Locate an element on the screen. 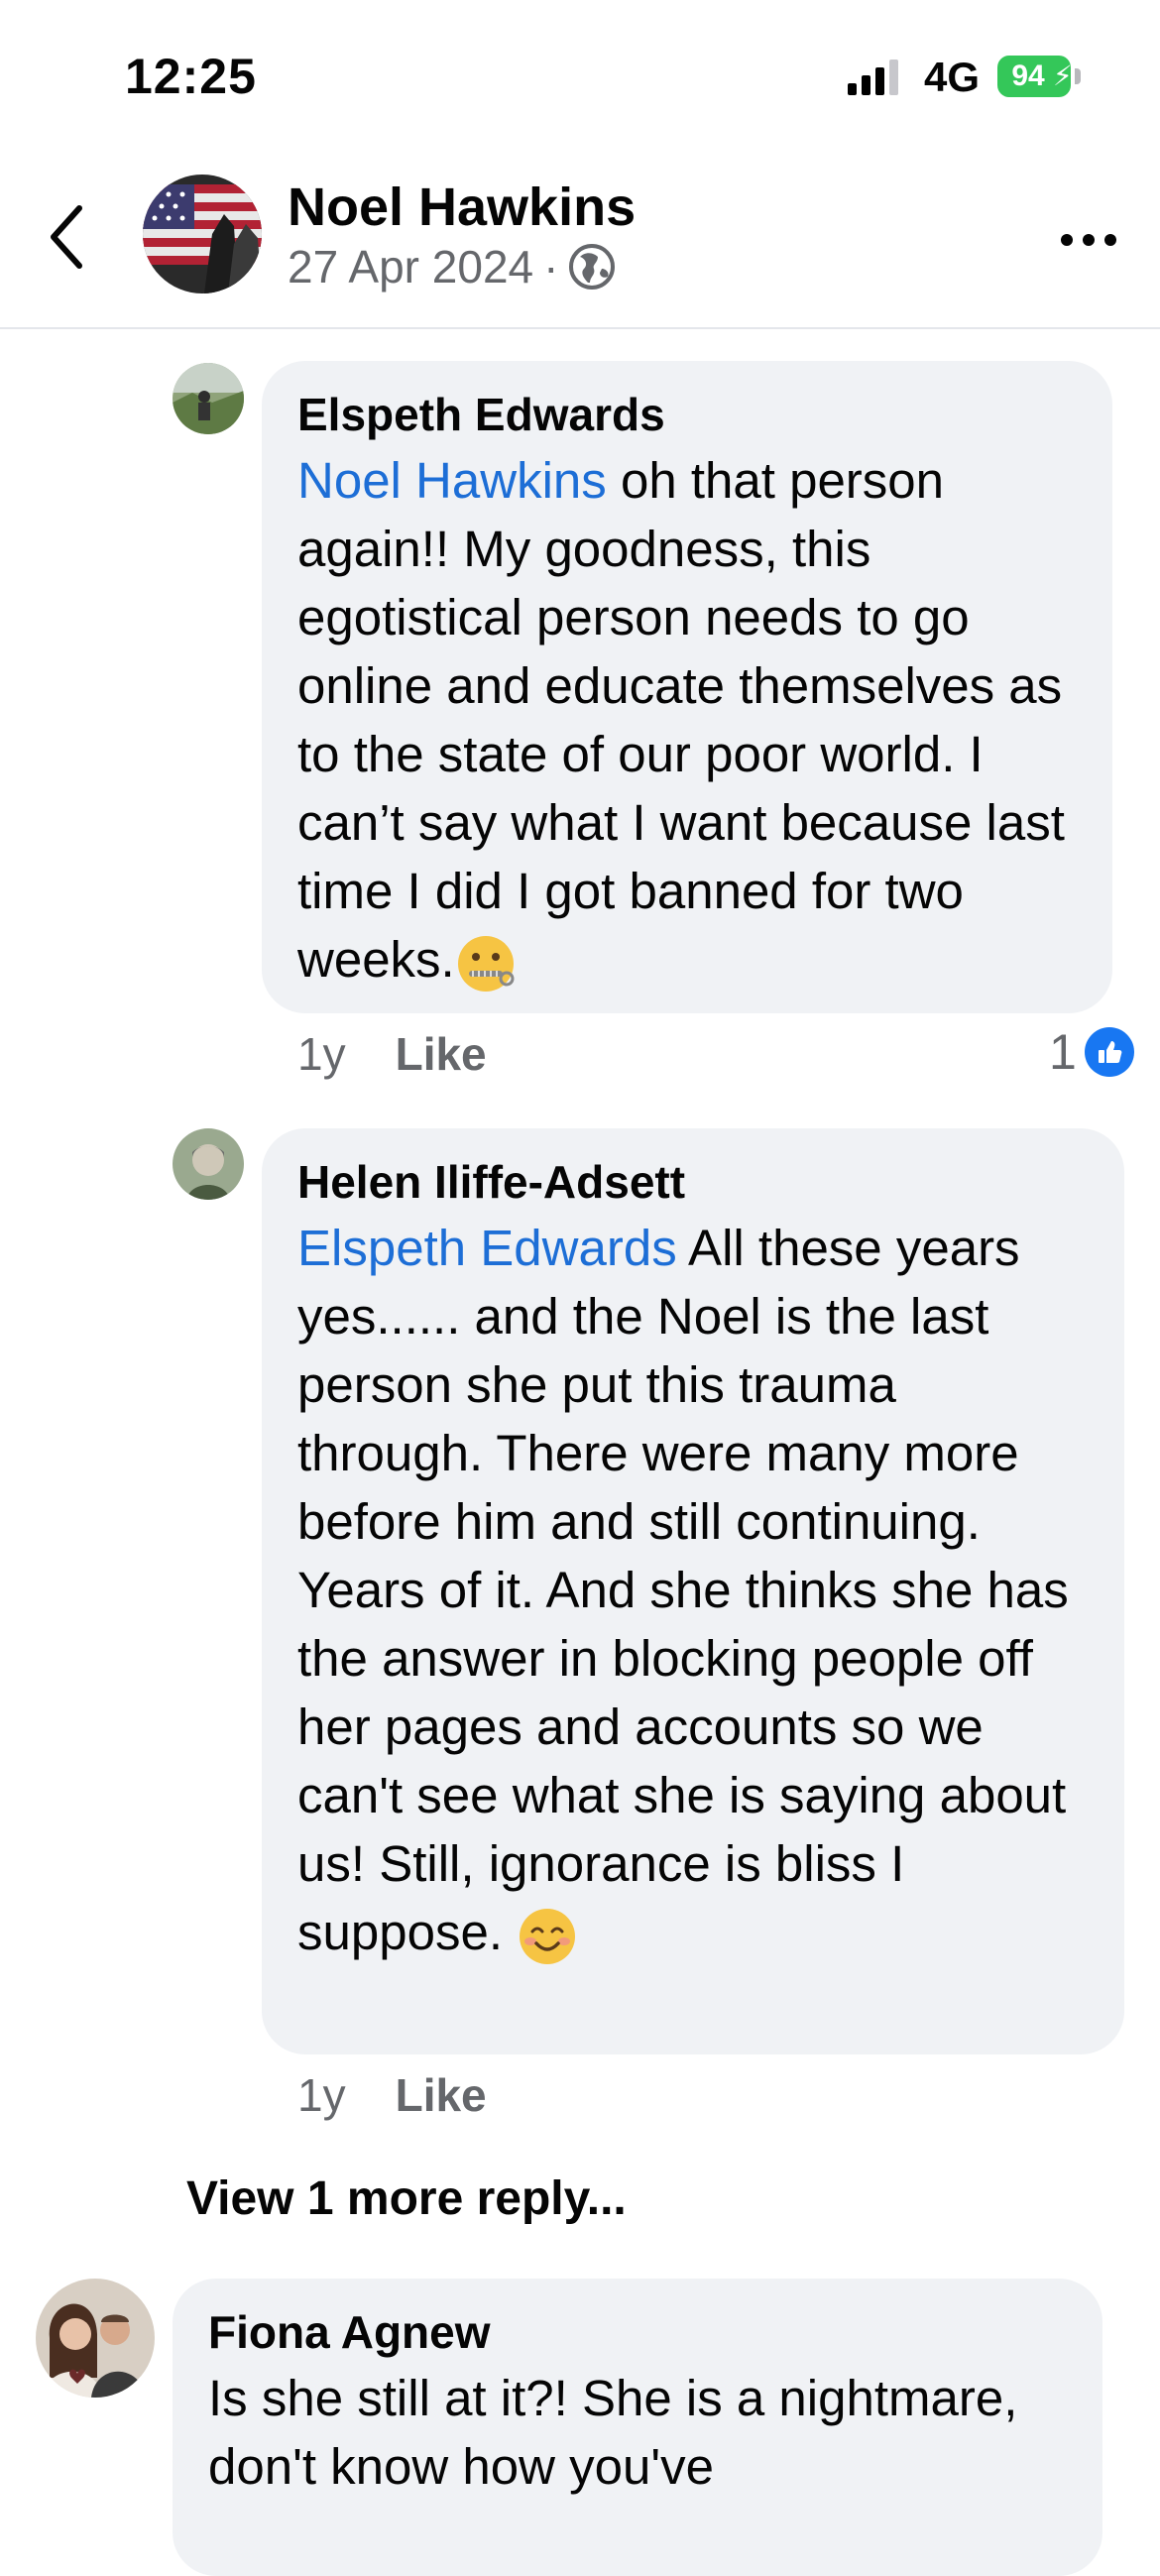 This screenshot has width=1160, height=2576. post-meta: 27 Apr 2024 · is located at coordinates (452, 267).